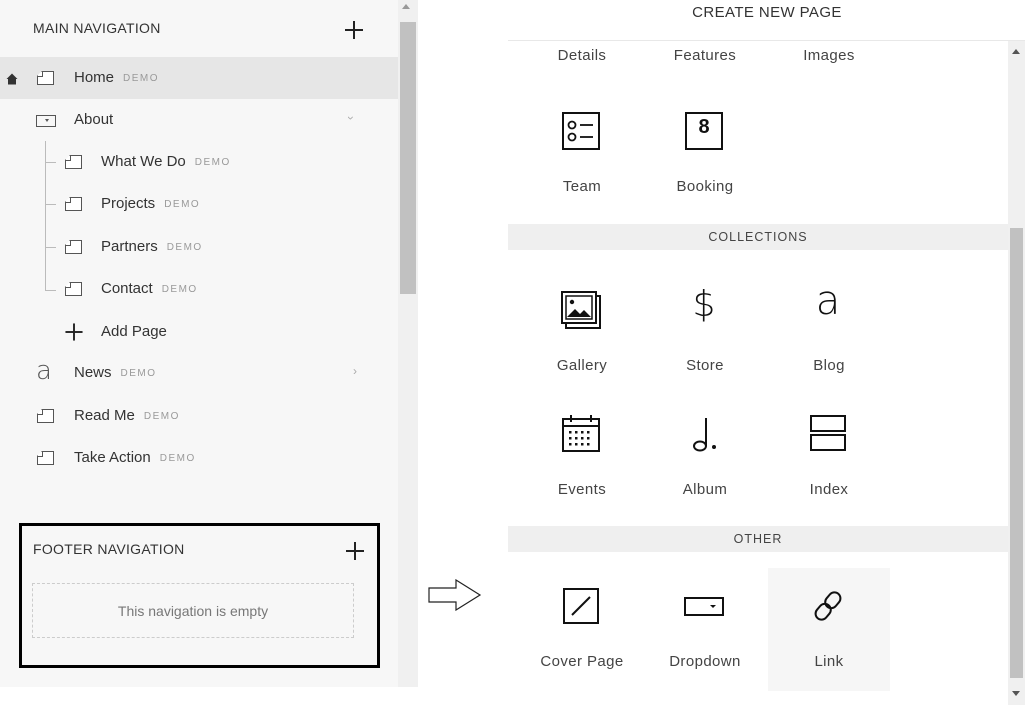 The height and width of the screenshot is (720, 1025). I want to click on tile-label: Dropdown, so click(705, 661).